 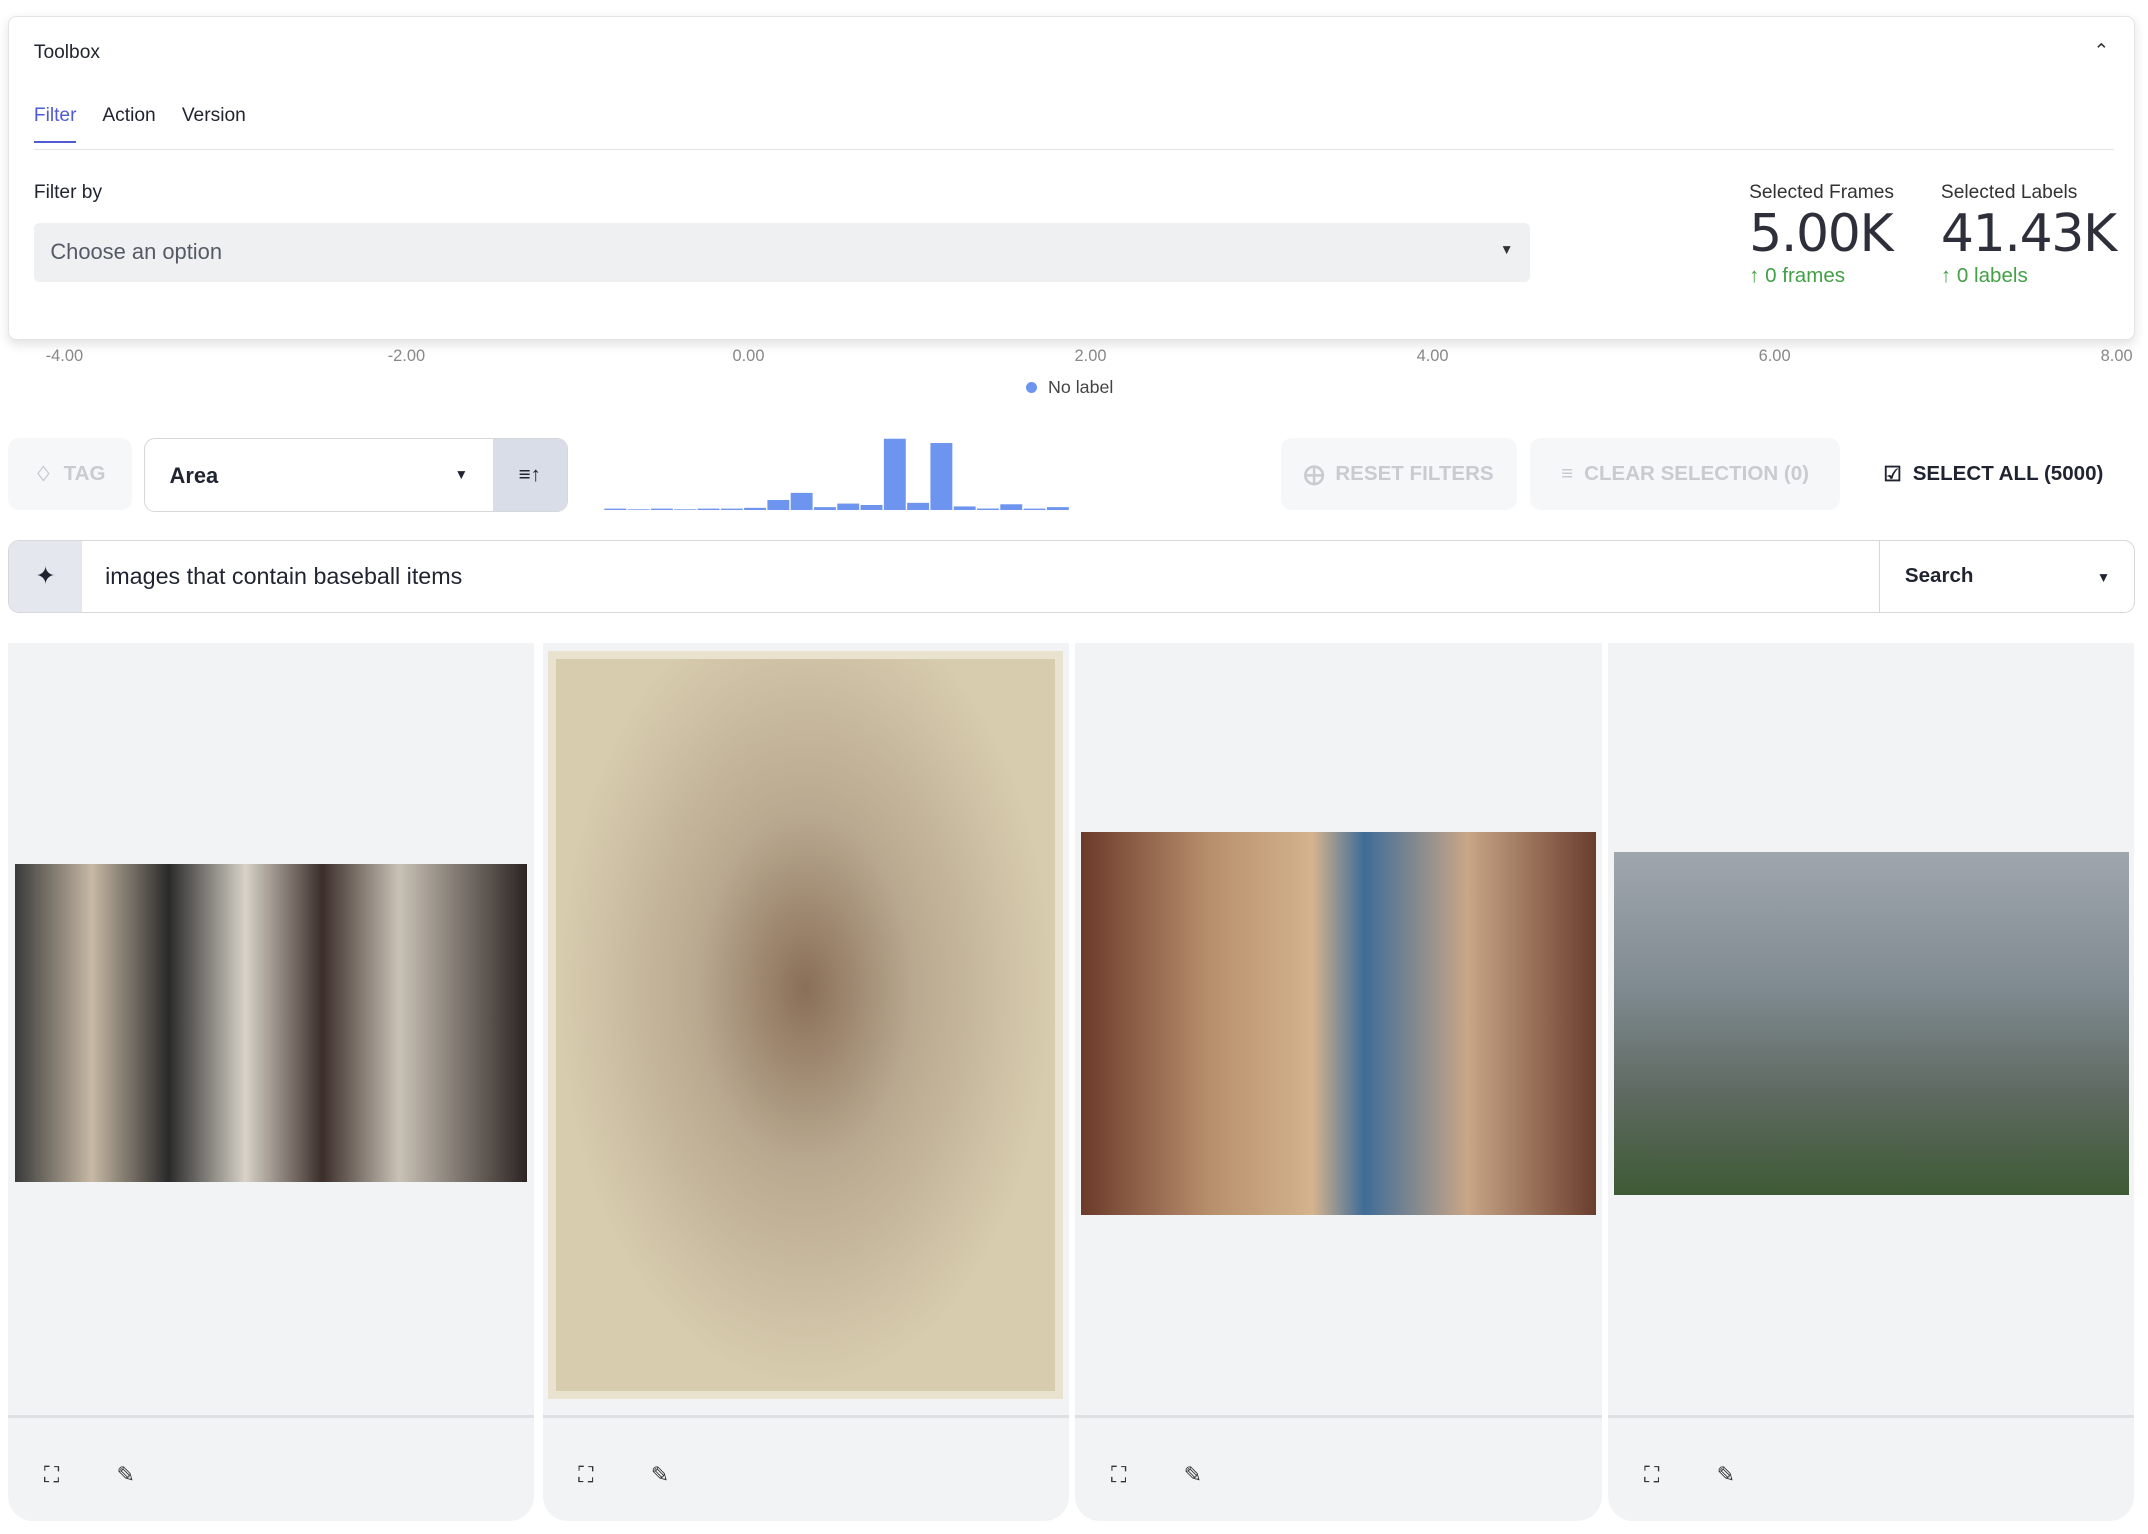 What do you see at coordinates (1774, 355) in the screenshot?
I see `x-tick-label: 6.00` at bounding box center [1774, 355].